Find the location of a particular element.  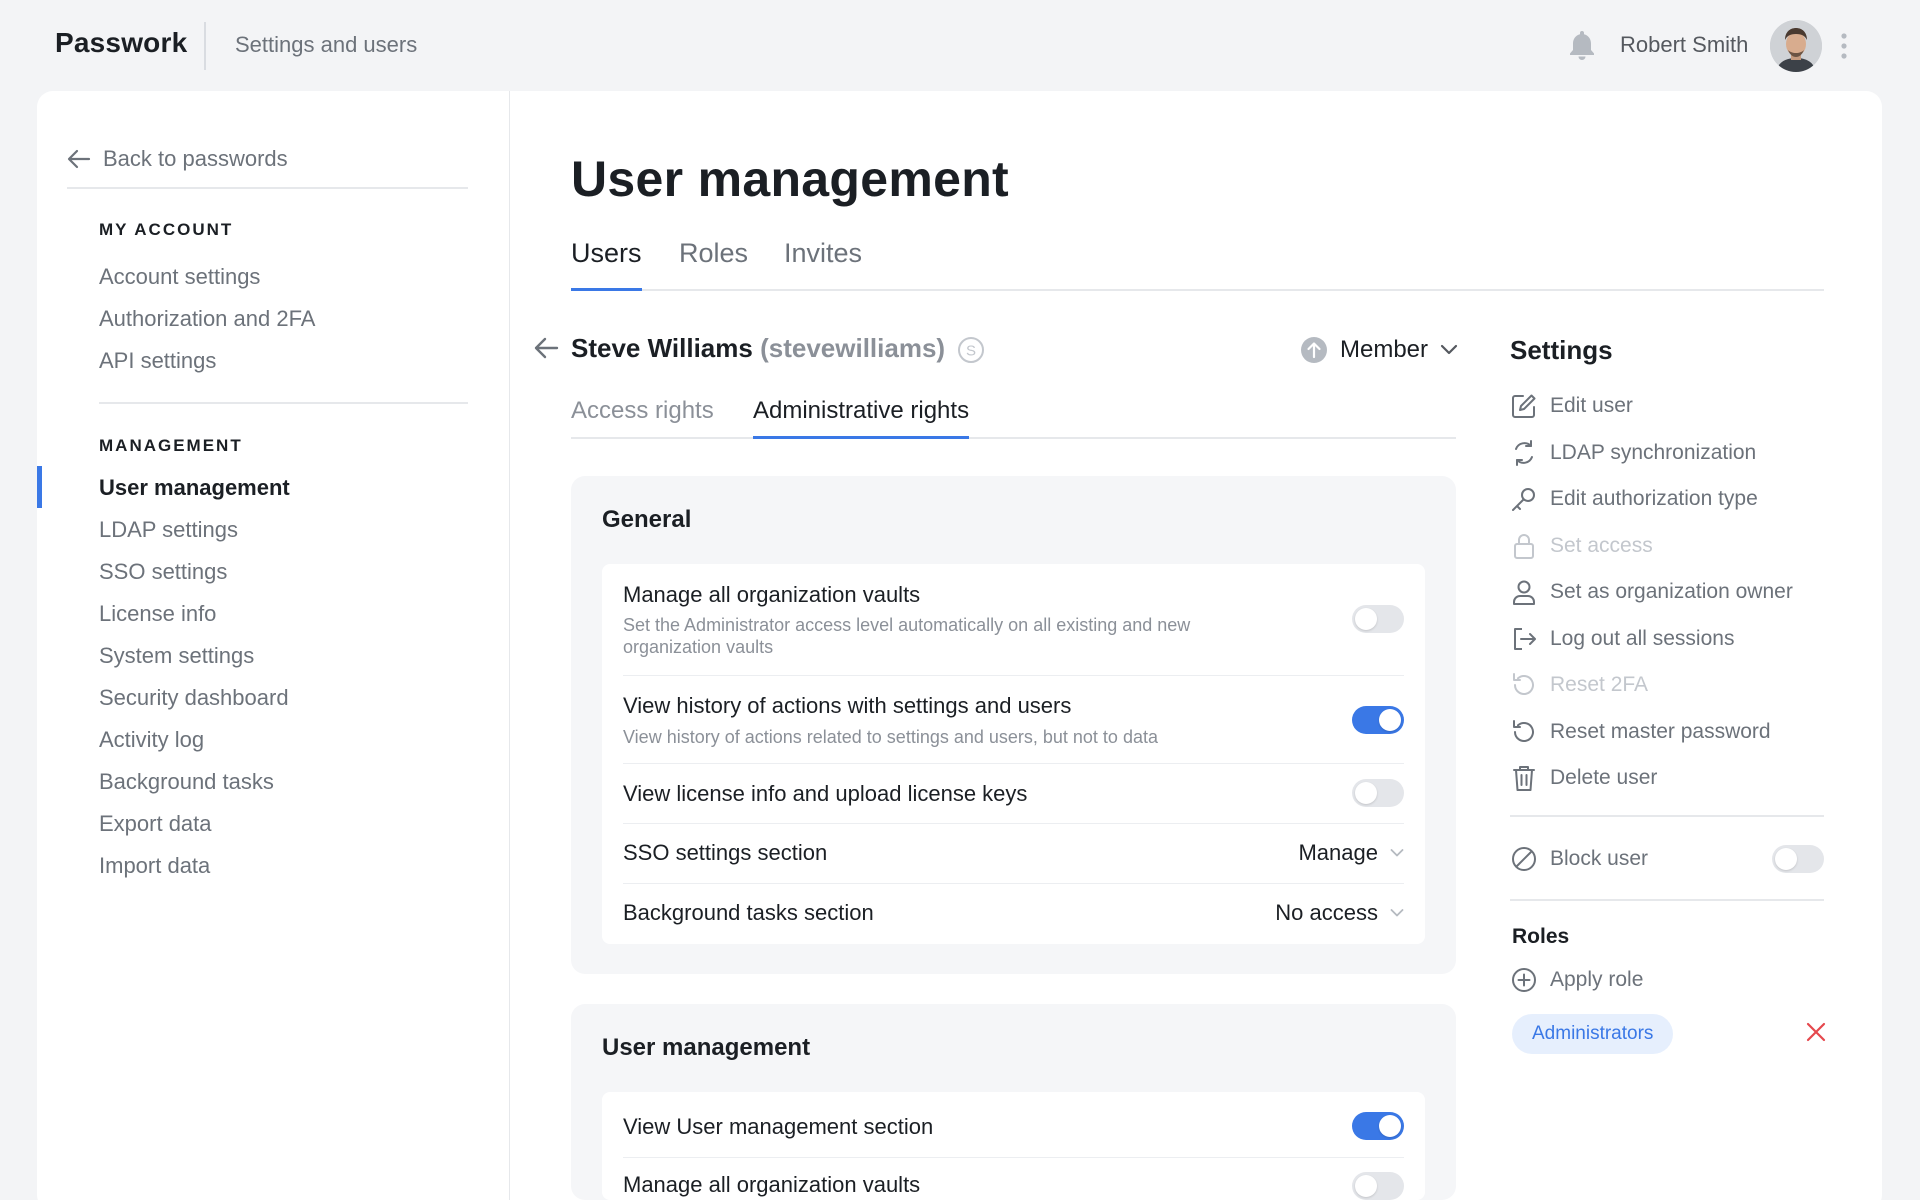

set-owner-action: Set as organization owner is located at coordinates (1651, 592).